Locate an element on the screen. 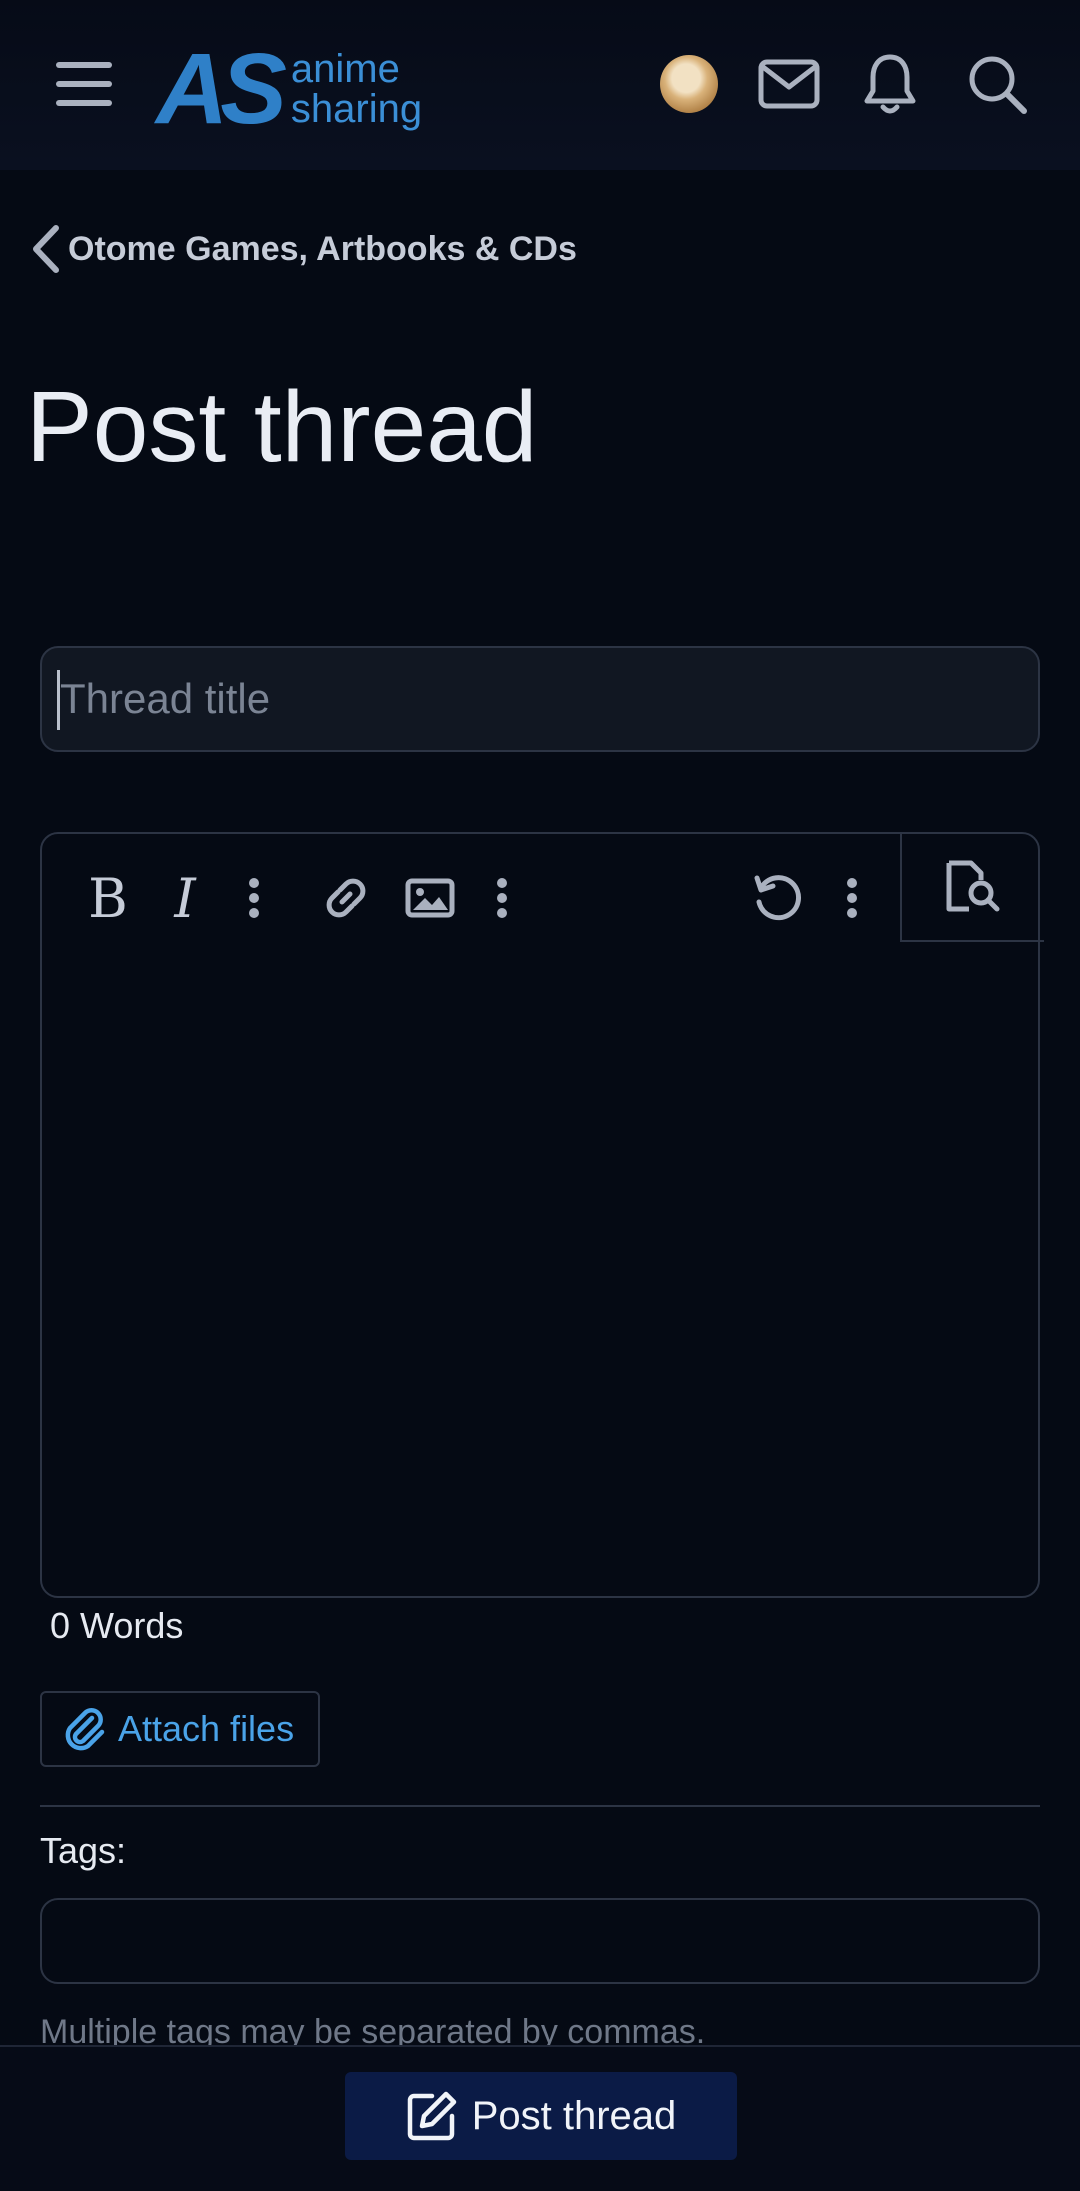  avatar is located at coordinates (689, 84).